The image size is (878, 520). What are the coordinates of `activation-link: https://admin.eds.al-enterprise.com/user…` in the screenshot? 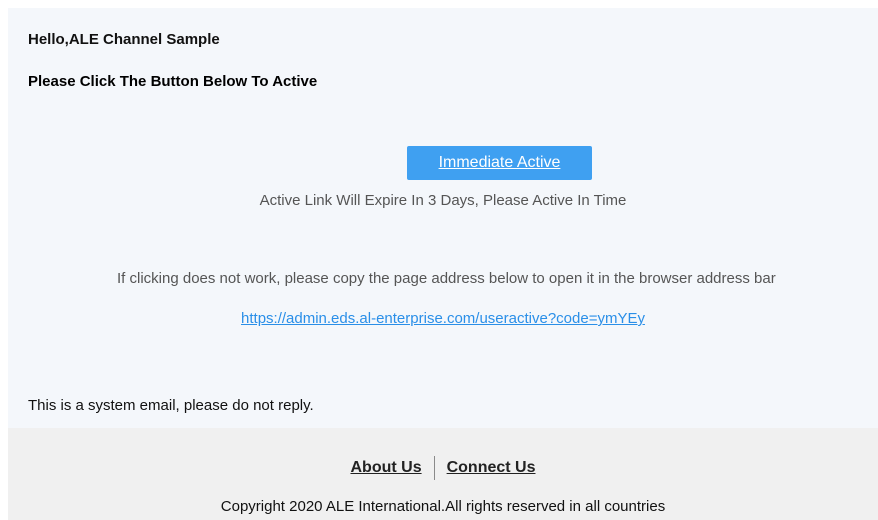 It's located at (443, 318).